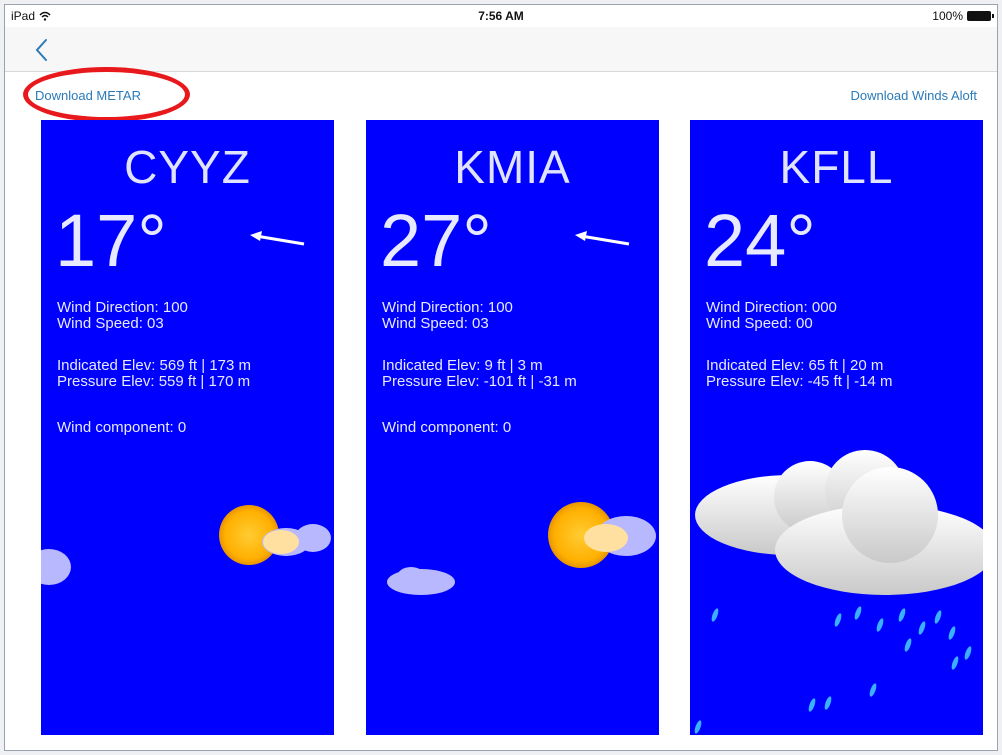 Image resolution: width=1002 pixels, height=755 pixels. Describe the element at coordinates (512, 167) in the screenshot. I see `station-code: KMIA` at that location.